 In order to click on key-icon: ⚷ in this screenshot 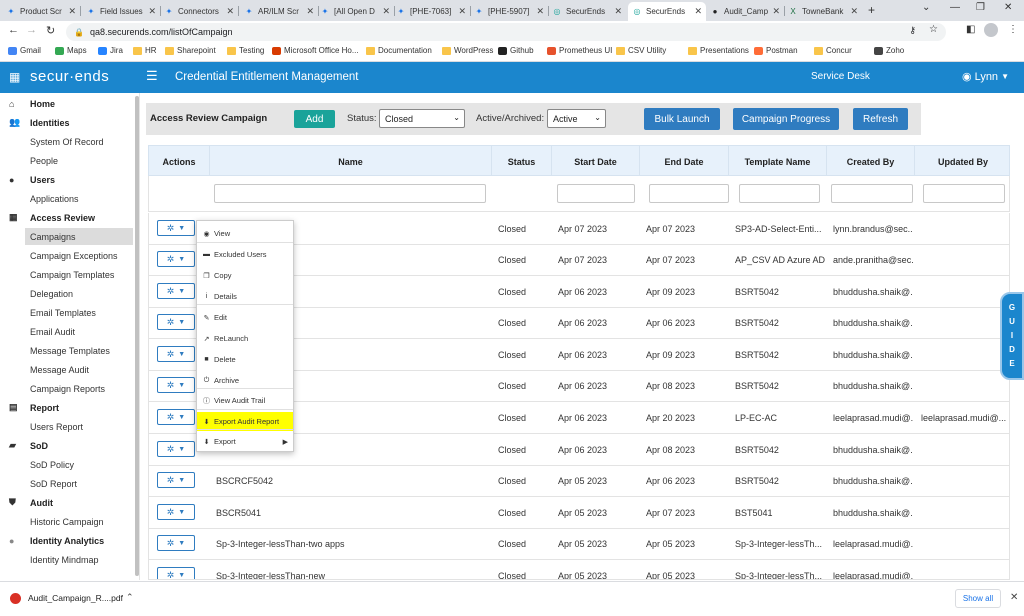, I will do `click(912, 30)`.